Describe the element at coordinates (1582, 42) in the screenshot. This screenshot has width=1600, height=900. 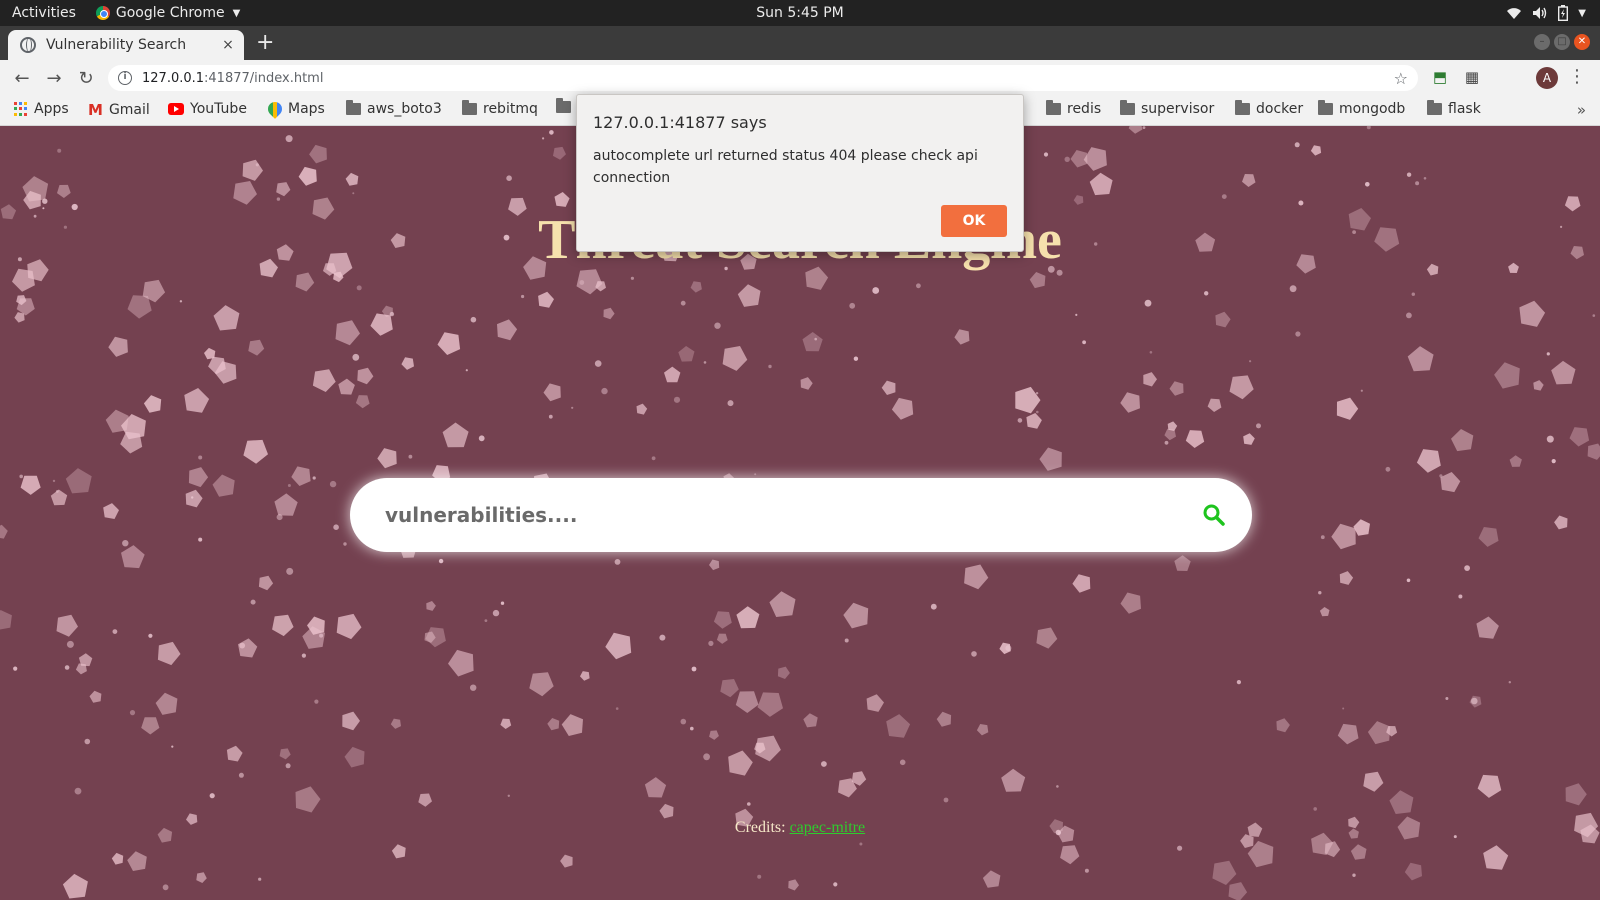
I see `close-window-button: ✕` at that location.